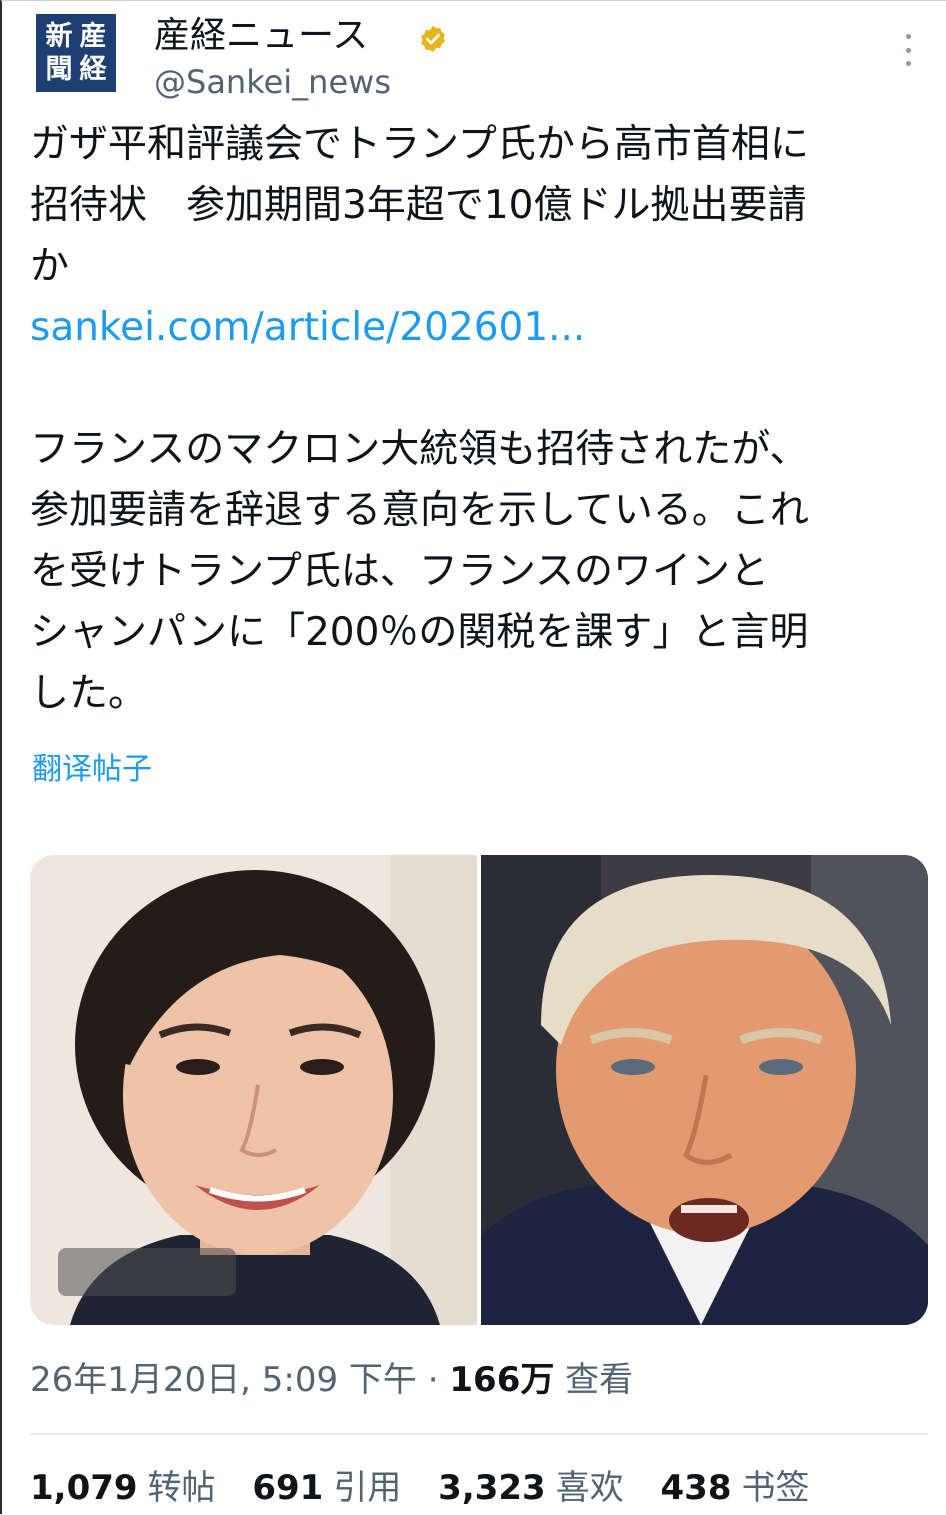 The height and width of the screenshot is (1515, 946). Describe the element at coordinates (476, 56) in the screenshot. I see `tweet-header: 新 産 聞 経 産経ニュース @Sankei_news` at that location.